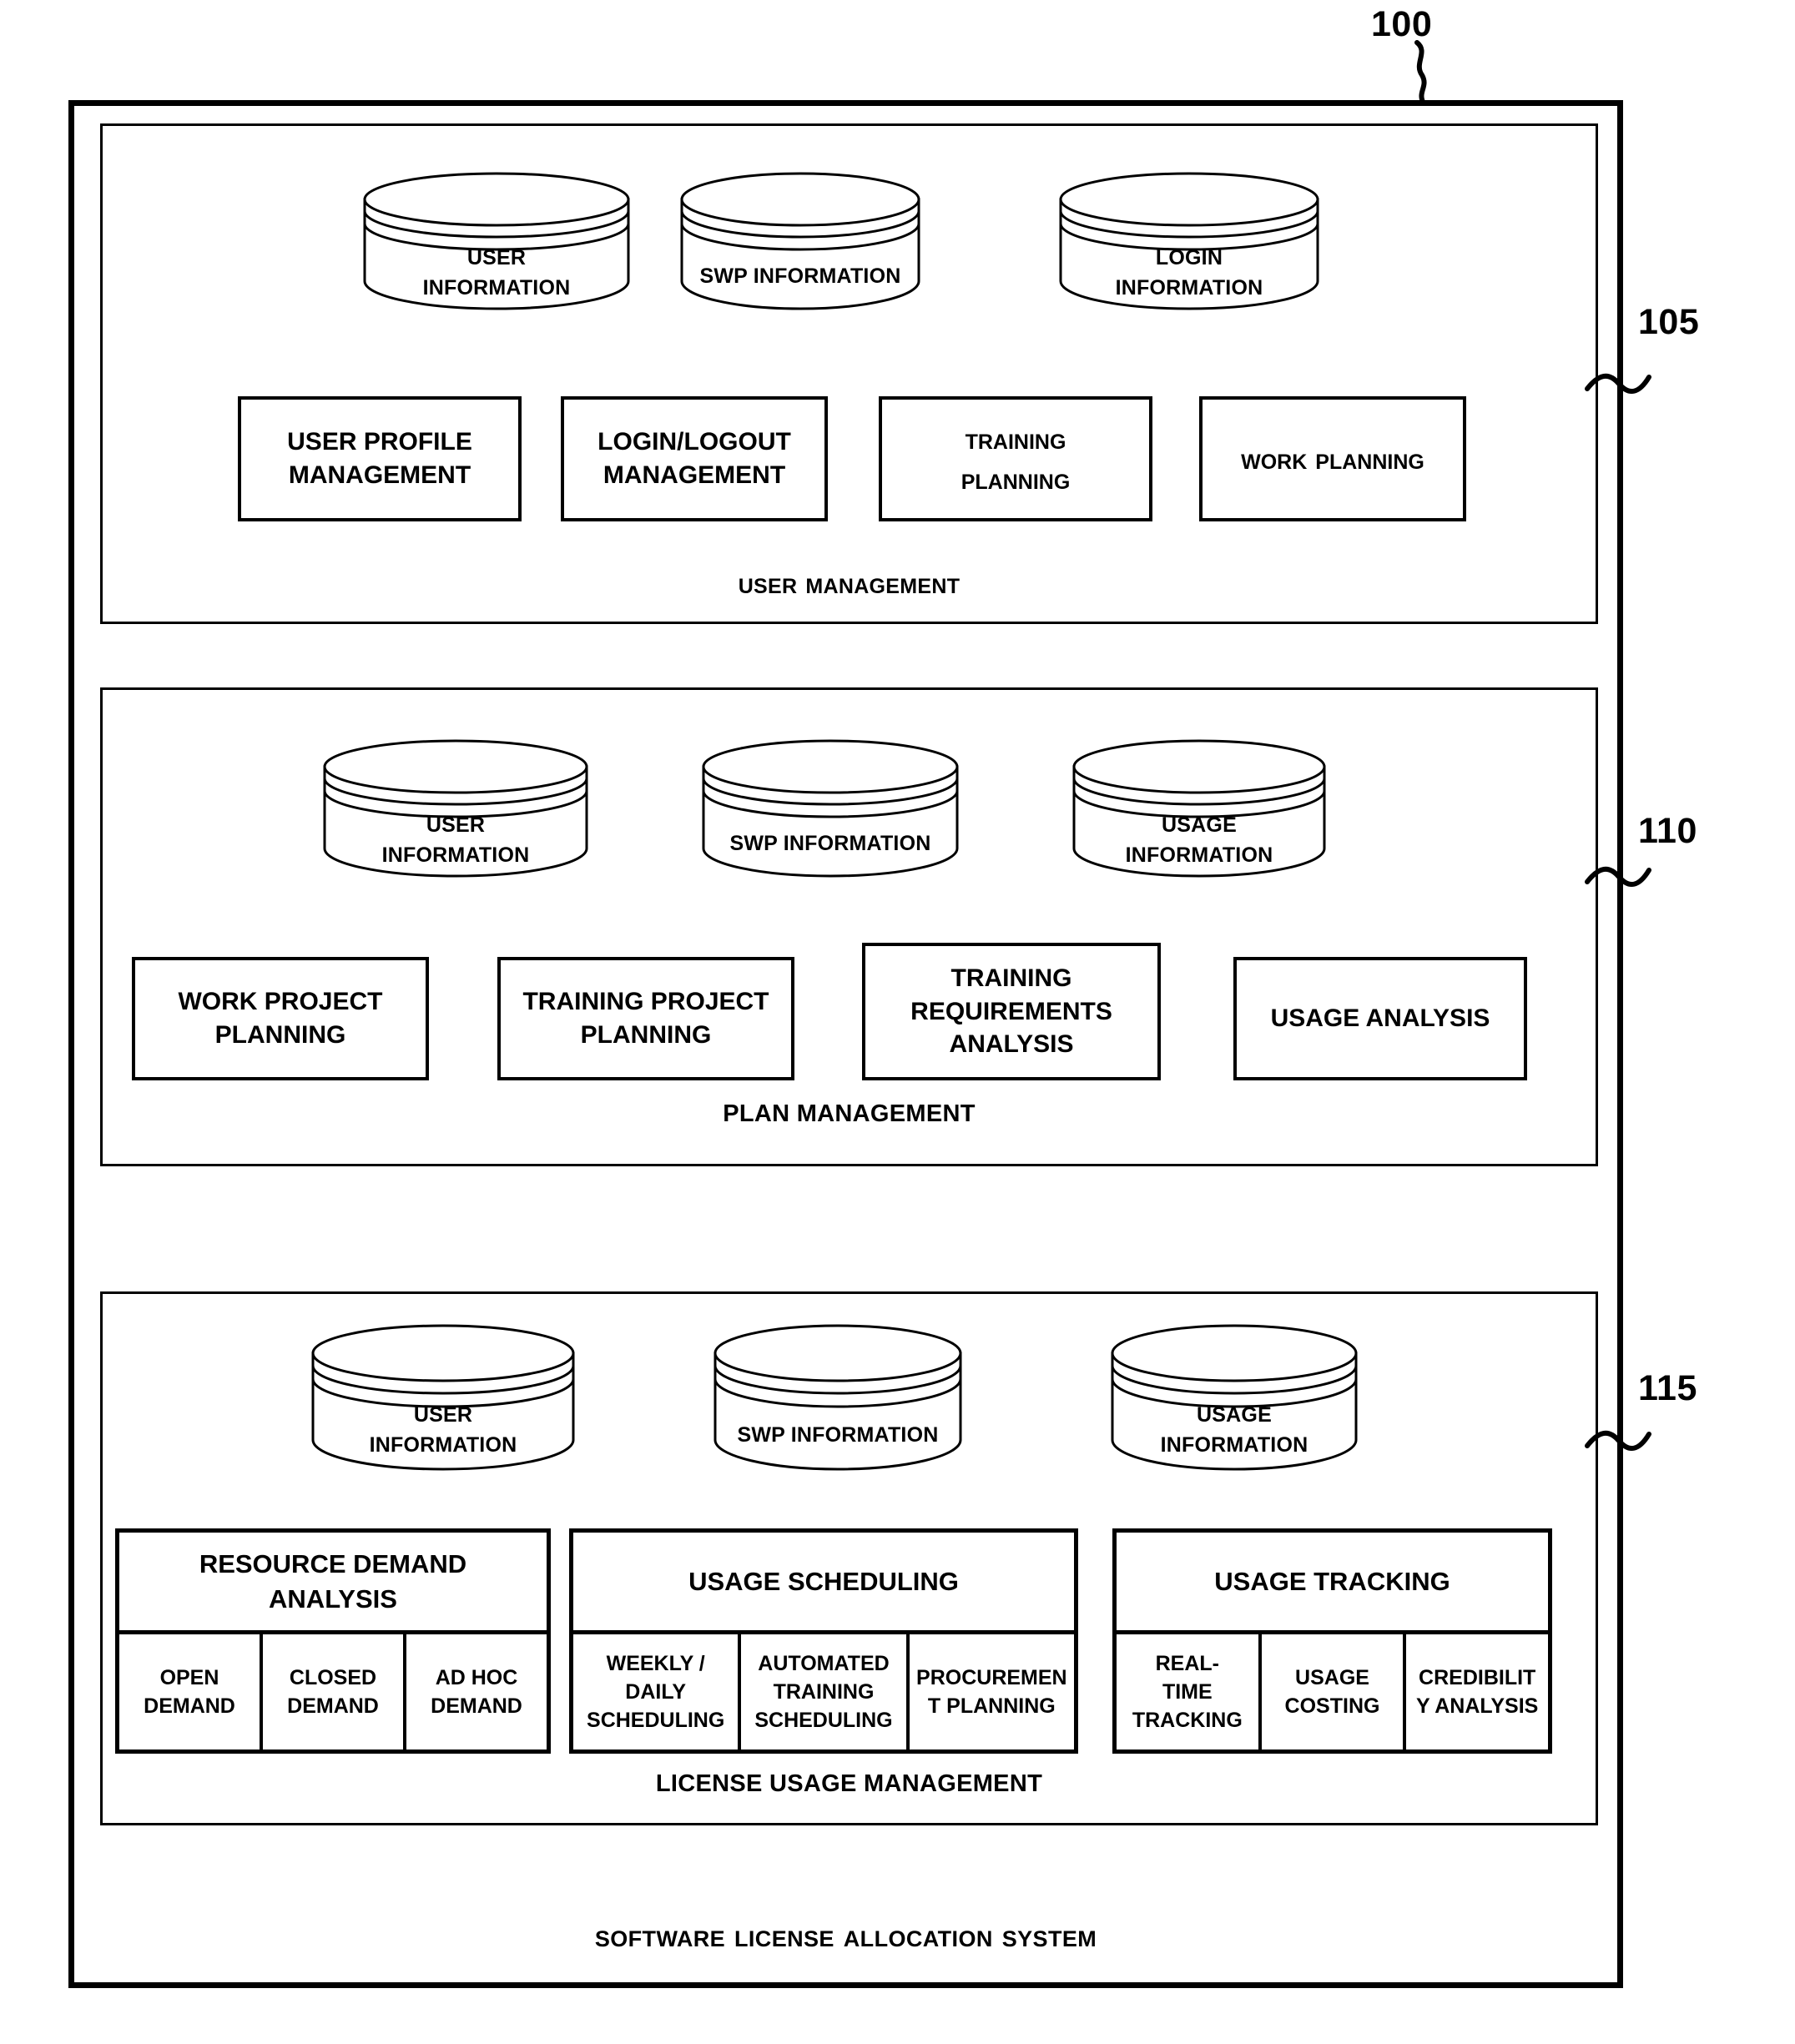  Describe the element at coordinates (1618, 384) in the screenshot. I see `leader-line-105-icon` at that location.